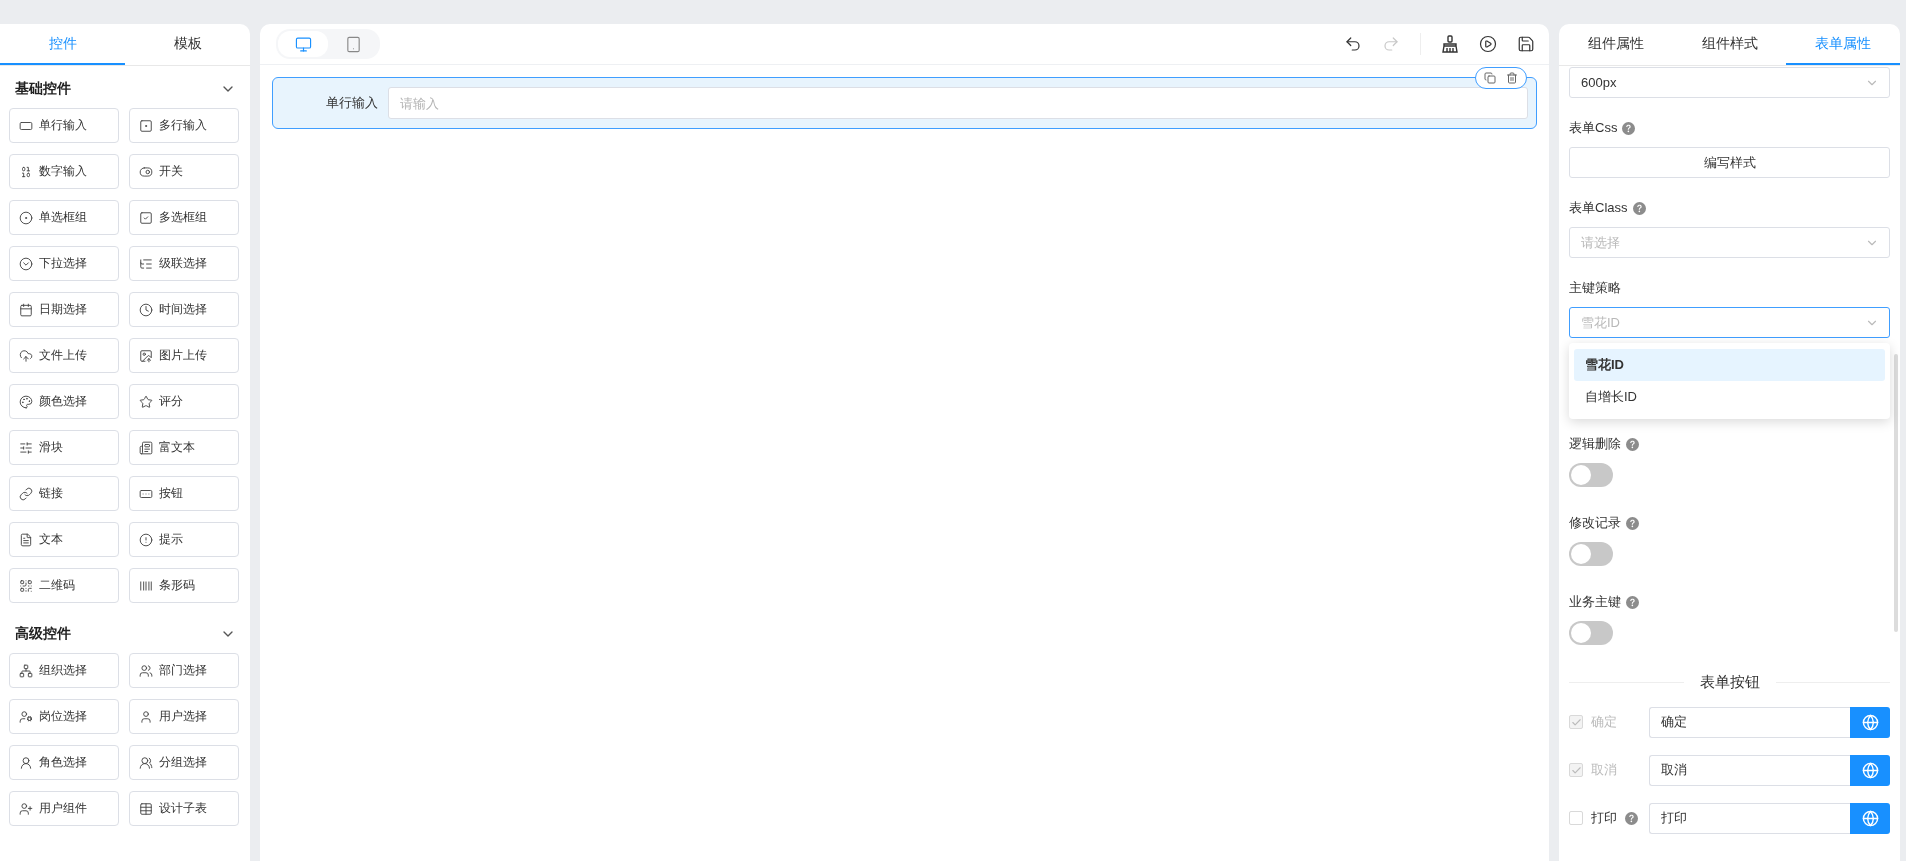 The height and width of the screenshot is (861, 1906). I want to click on checkbox-icon, so click(146, 217).